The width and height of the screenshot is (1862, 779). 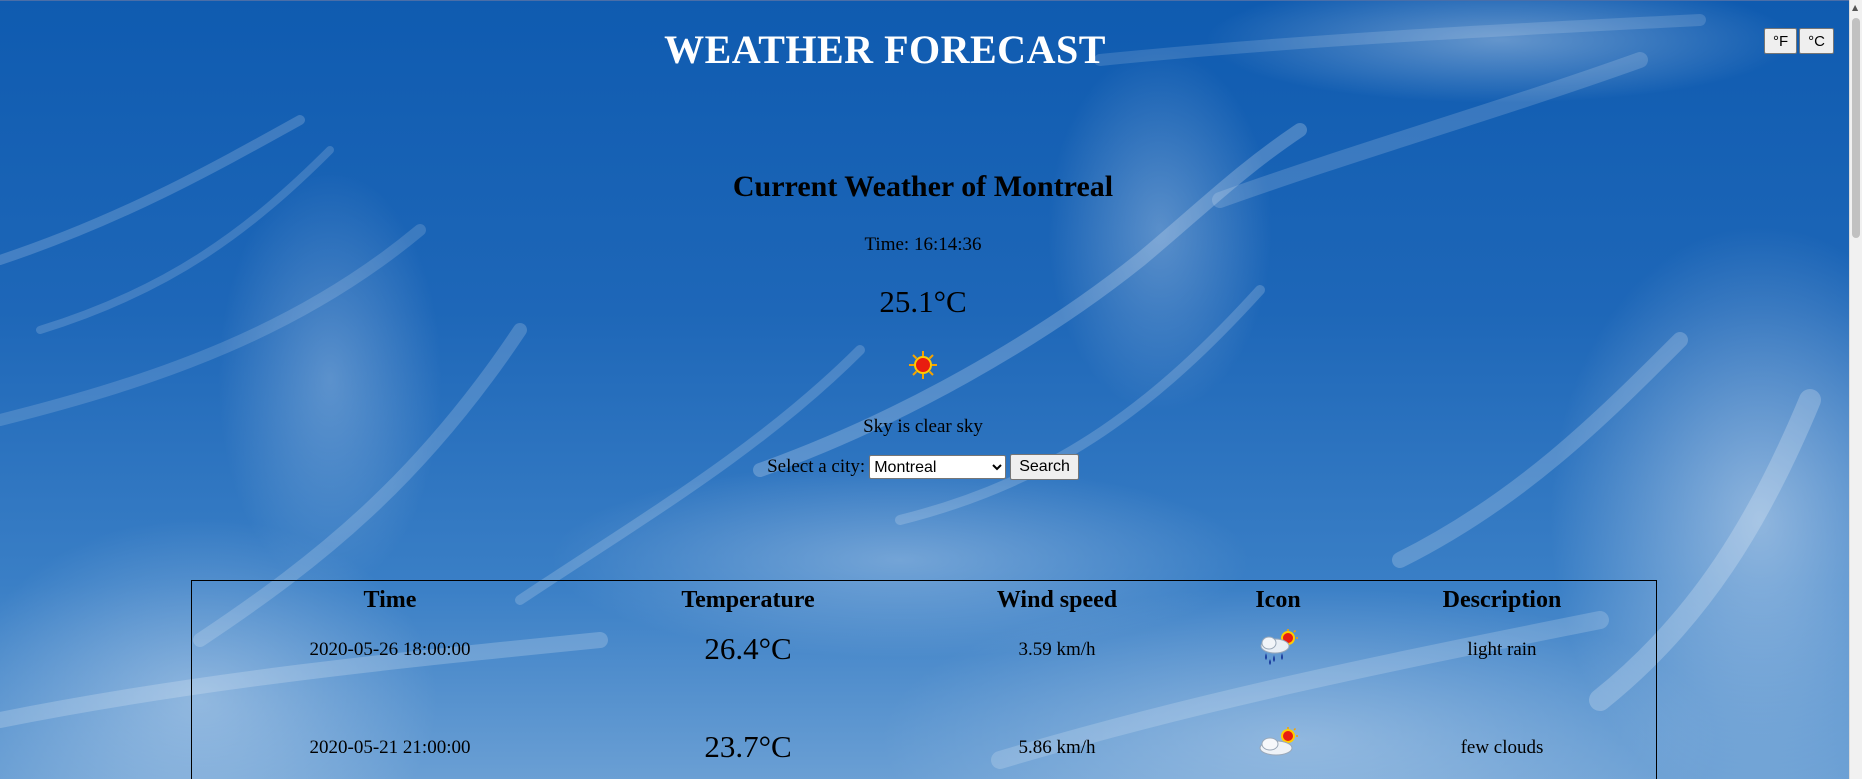 I want to click on forecast-time: 2020-05-21 21:00:00, so click(x=390, y=747).